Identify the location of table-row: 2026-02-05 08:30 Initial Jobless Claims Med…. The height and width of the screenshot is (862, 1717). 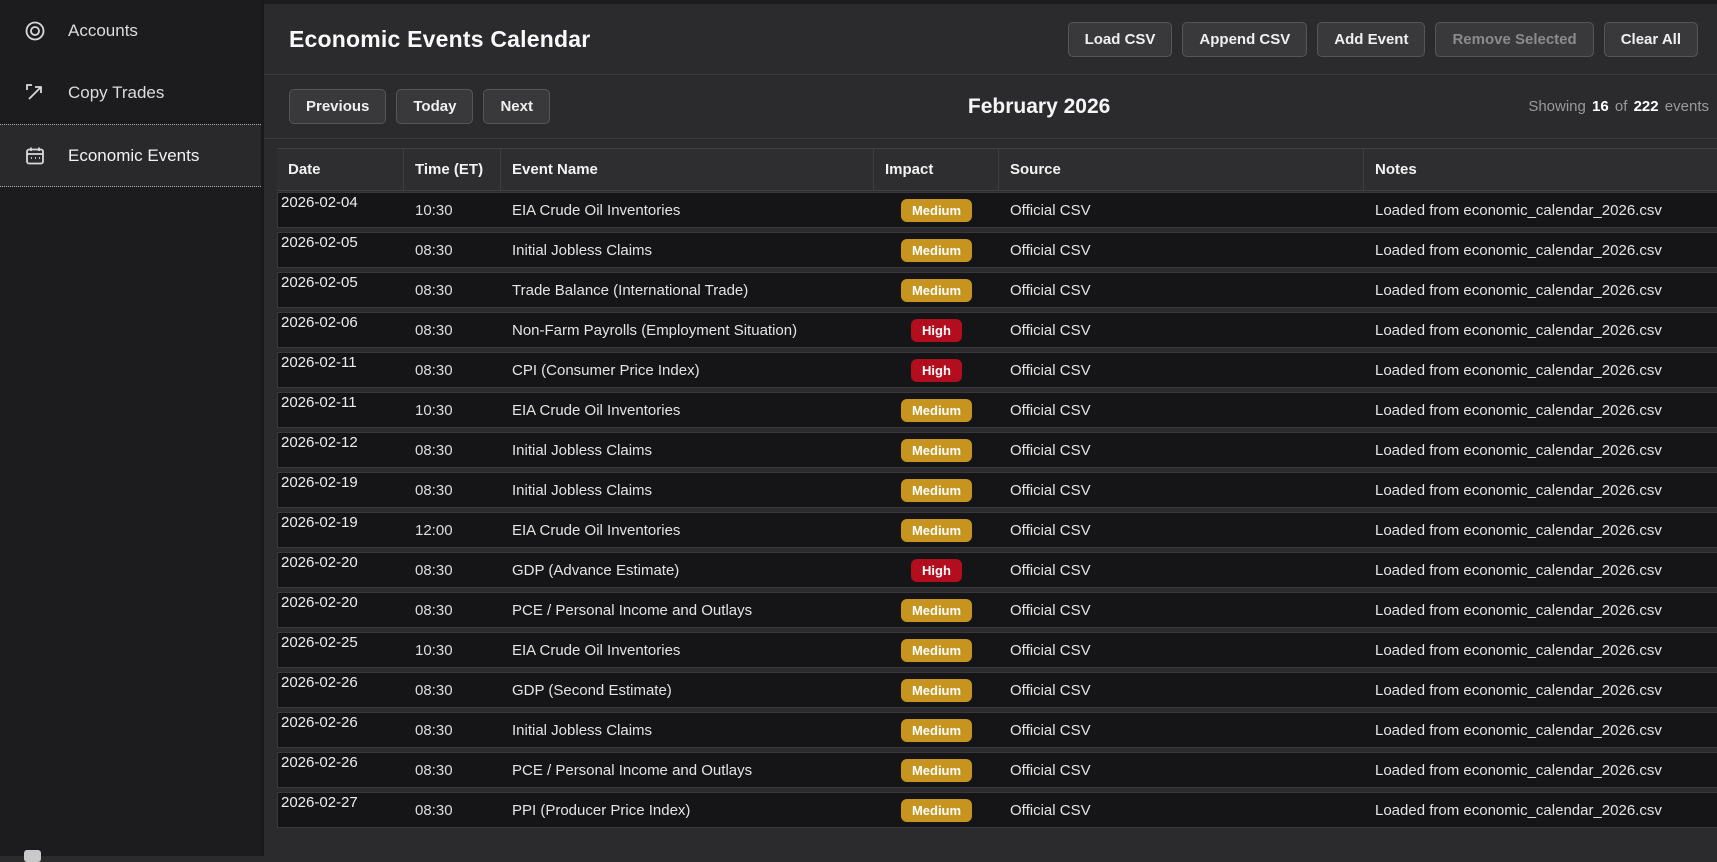
(997, 250).